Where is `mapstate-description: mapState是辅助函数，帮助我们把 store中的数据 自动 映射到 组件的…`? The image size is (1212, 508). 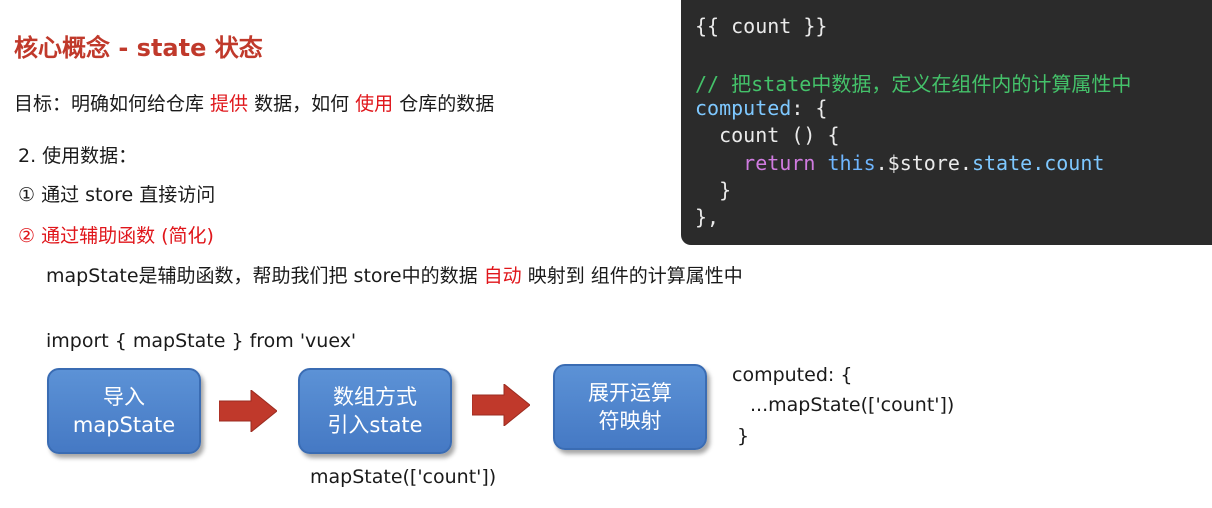
mapstate-description: mapState是辅助函数，帮助我们把 store中的数据 自动 映射到 组件的… is located at coordinates (394, 274).